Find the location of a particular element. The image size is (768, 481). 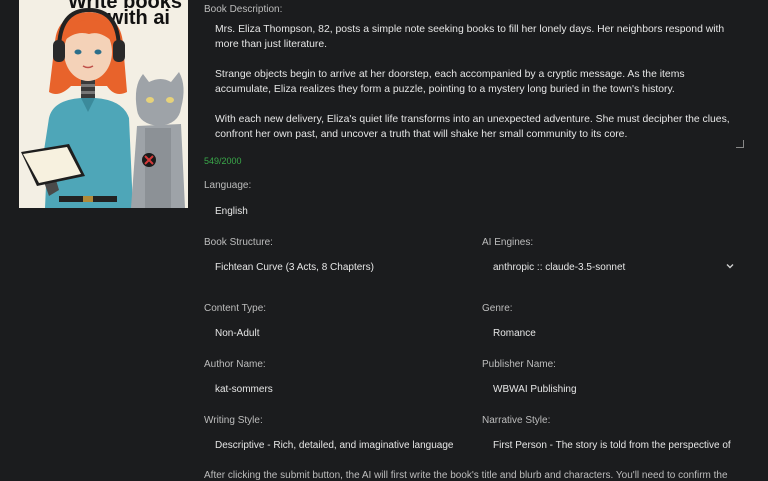

book-cover-image: Write books with ai is located at coordinates (103, 104).